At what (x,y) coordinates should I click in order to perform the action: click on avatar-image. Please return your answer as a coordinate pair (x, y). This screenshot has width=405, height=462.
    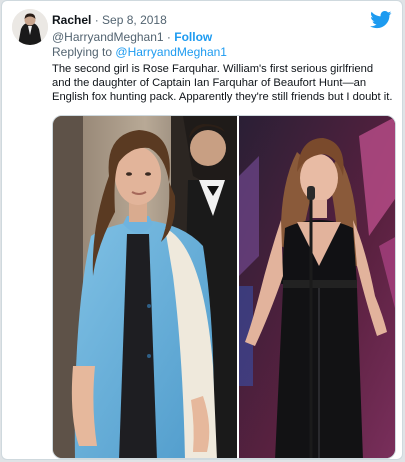
    Looking at the image, I should click on (30, 27).